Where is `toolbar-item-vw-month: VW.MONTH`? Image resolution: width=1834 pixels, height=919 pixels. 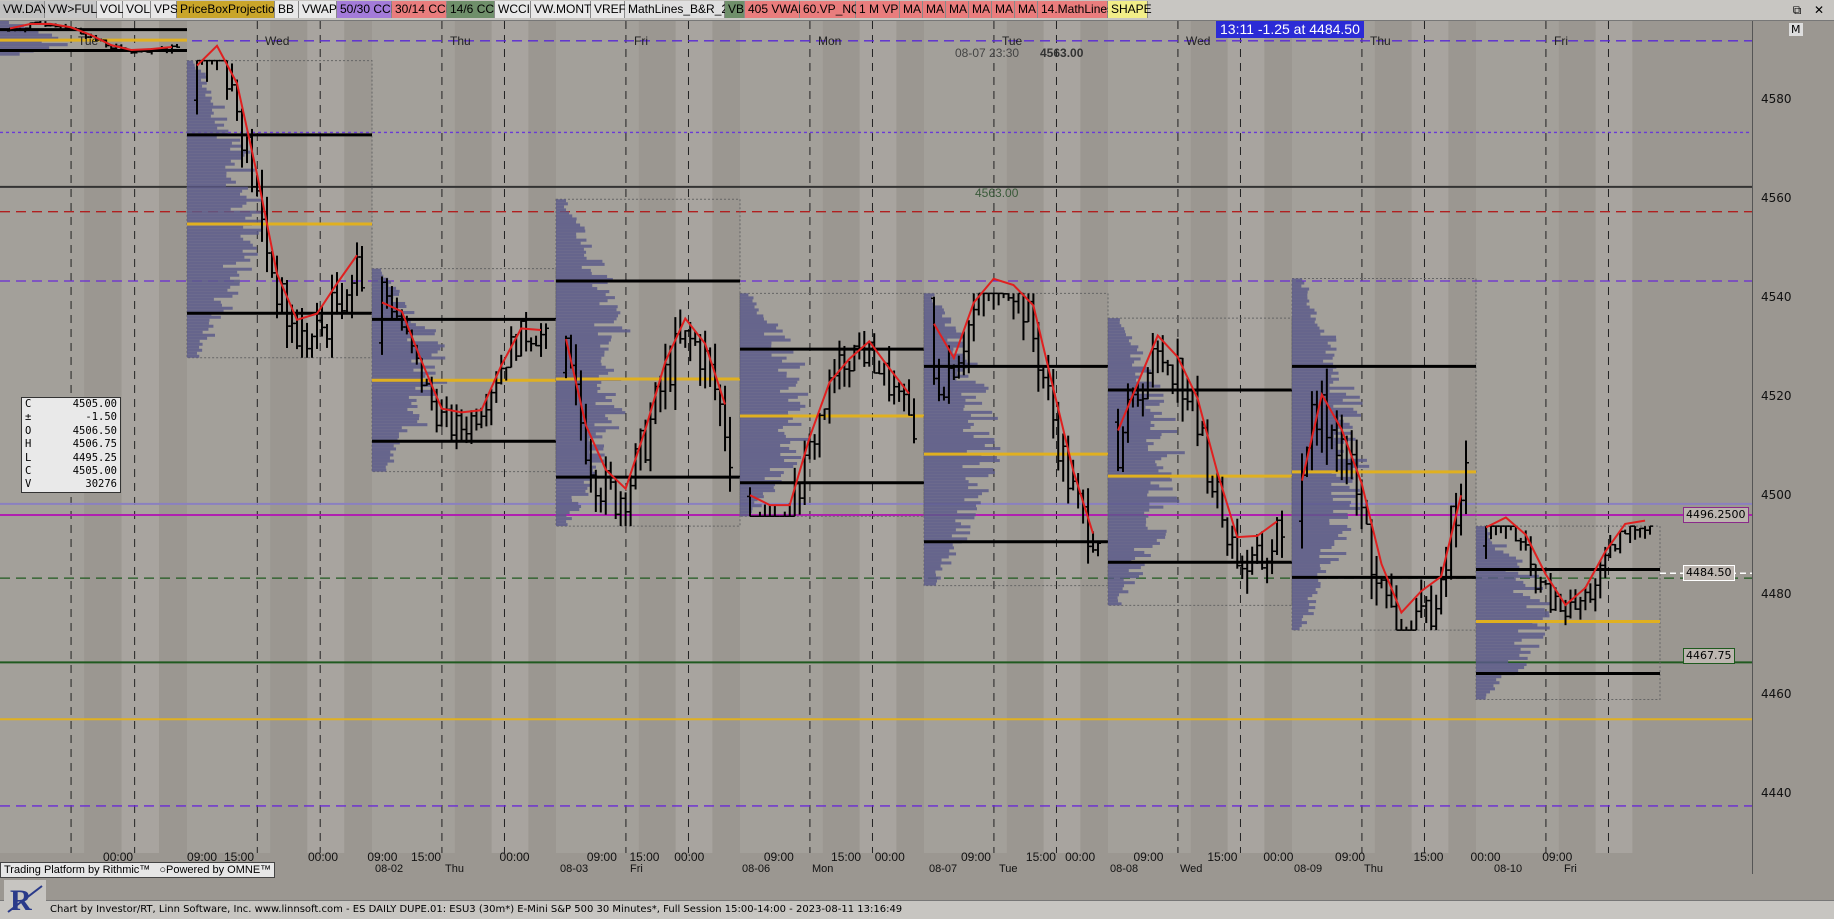 toolbar-item-vw-month: VW.MONTH is located at coordinates (565, 9).